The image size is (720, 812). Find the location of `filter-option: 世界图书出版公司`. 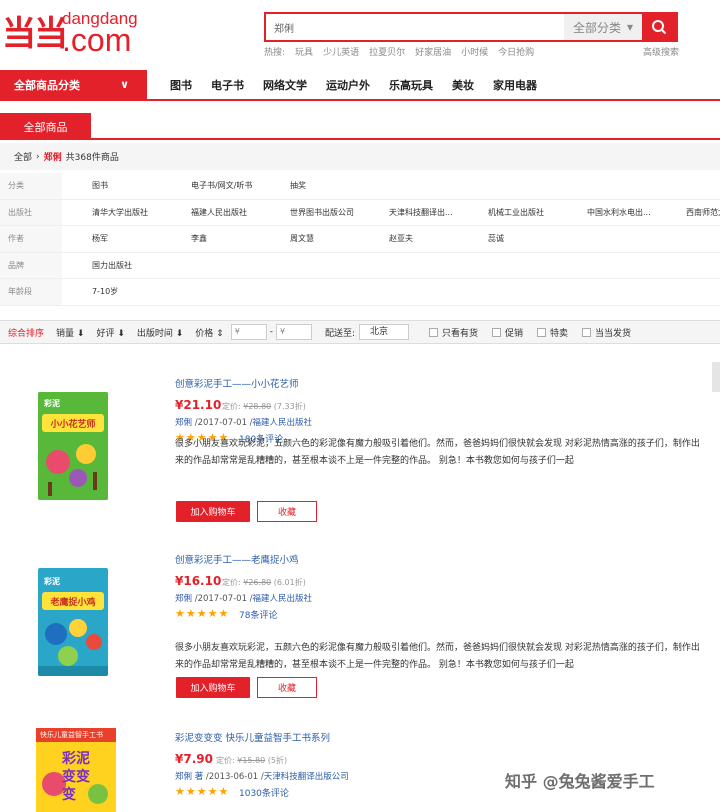

filter-option: 世界图书出版公司 is located at coordinates (339, 212).